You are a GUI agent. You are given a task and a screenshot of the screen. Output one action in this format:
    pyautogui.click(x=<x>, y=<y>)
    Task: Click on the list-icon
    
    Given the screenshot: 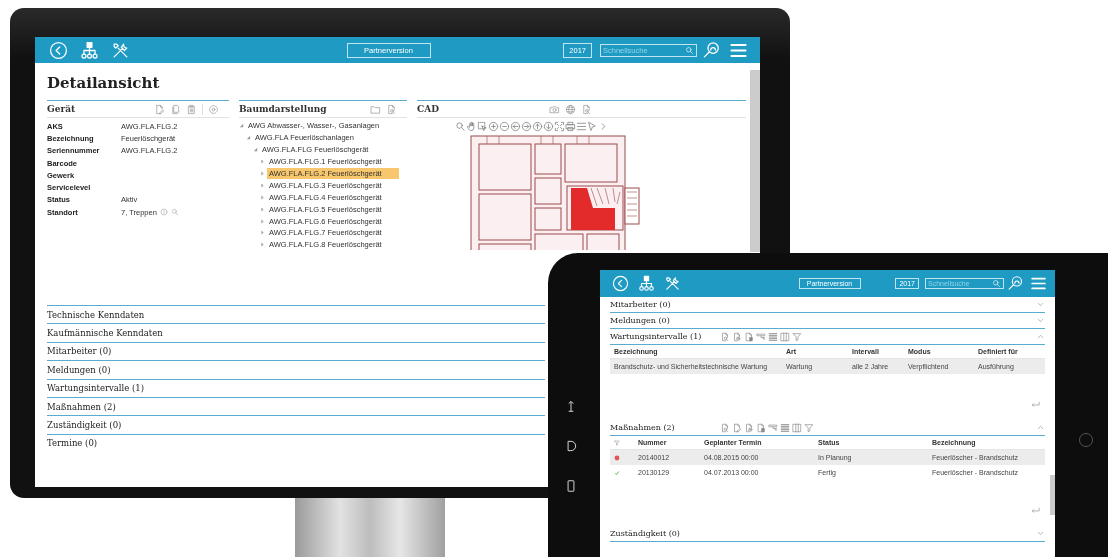 What is the action you would take?
    pyautogui.click(x=581, y=126)
    